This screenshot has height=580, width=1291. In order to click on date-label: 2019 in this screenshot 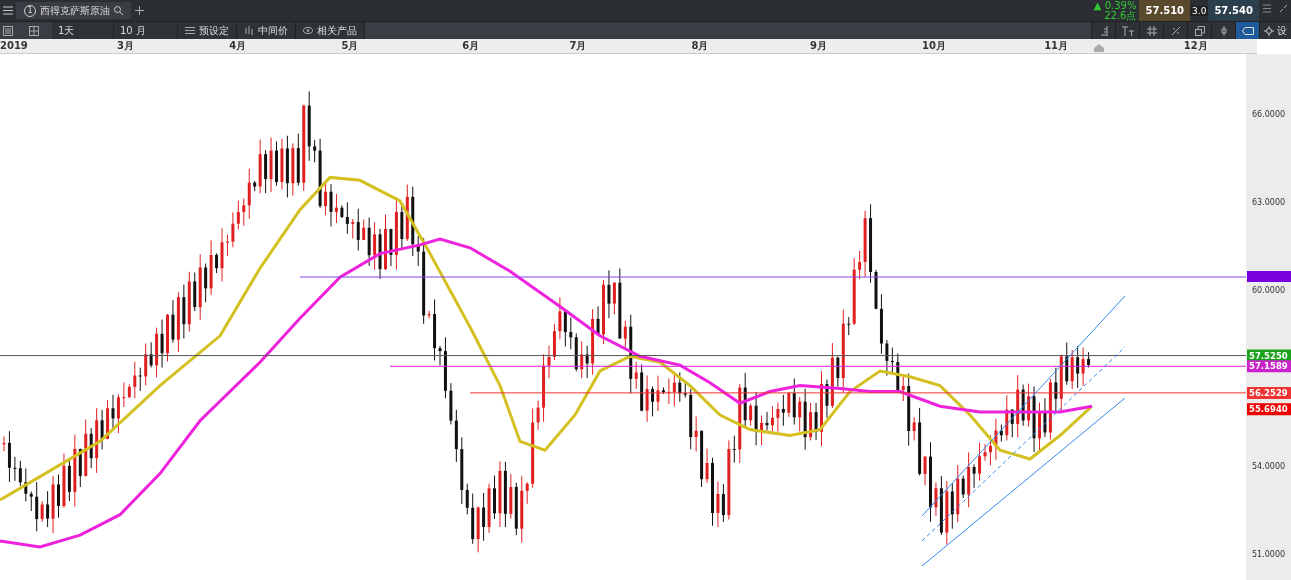, I will do `click(14, 46)`.